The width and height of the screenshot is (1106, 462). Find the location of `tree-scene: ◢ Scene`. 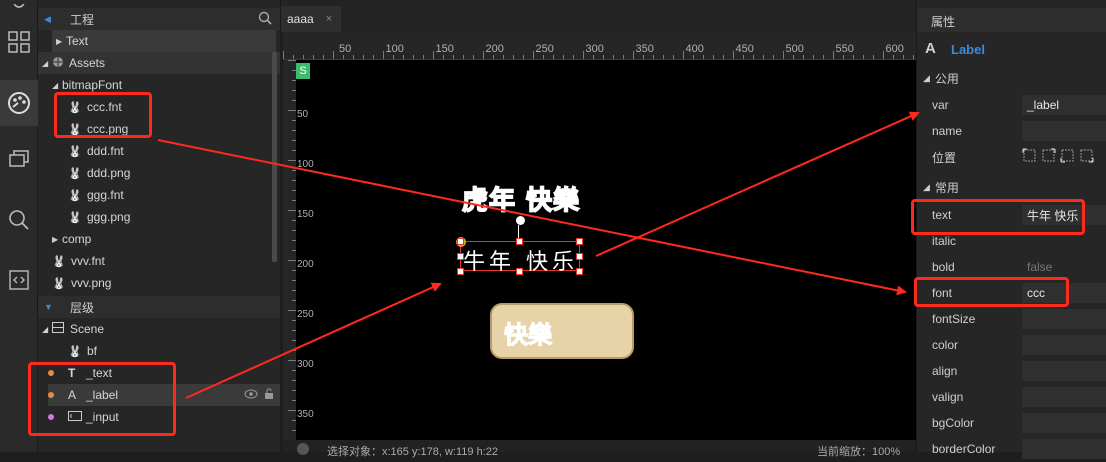

tree-scene: ◢ Scene is located at coordinates (73, 329).